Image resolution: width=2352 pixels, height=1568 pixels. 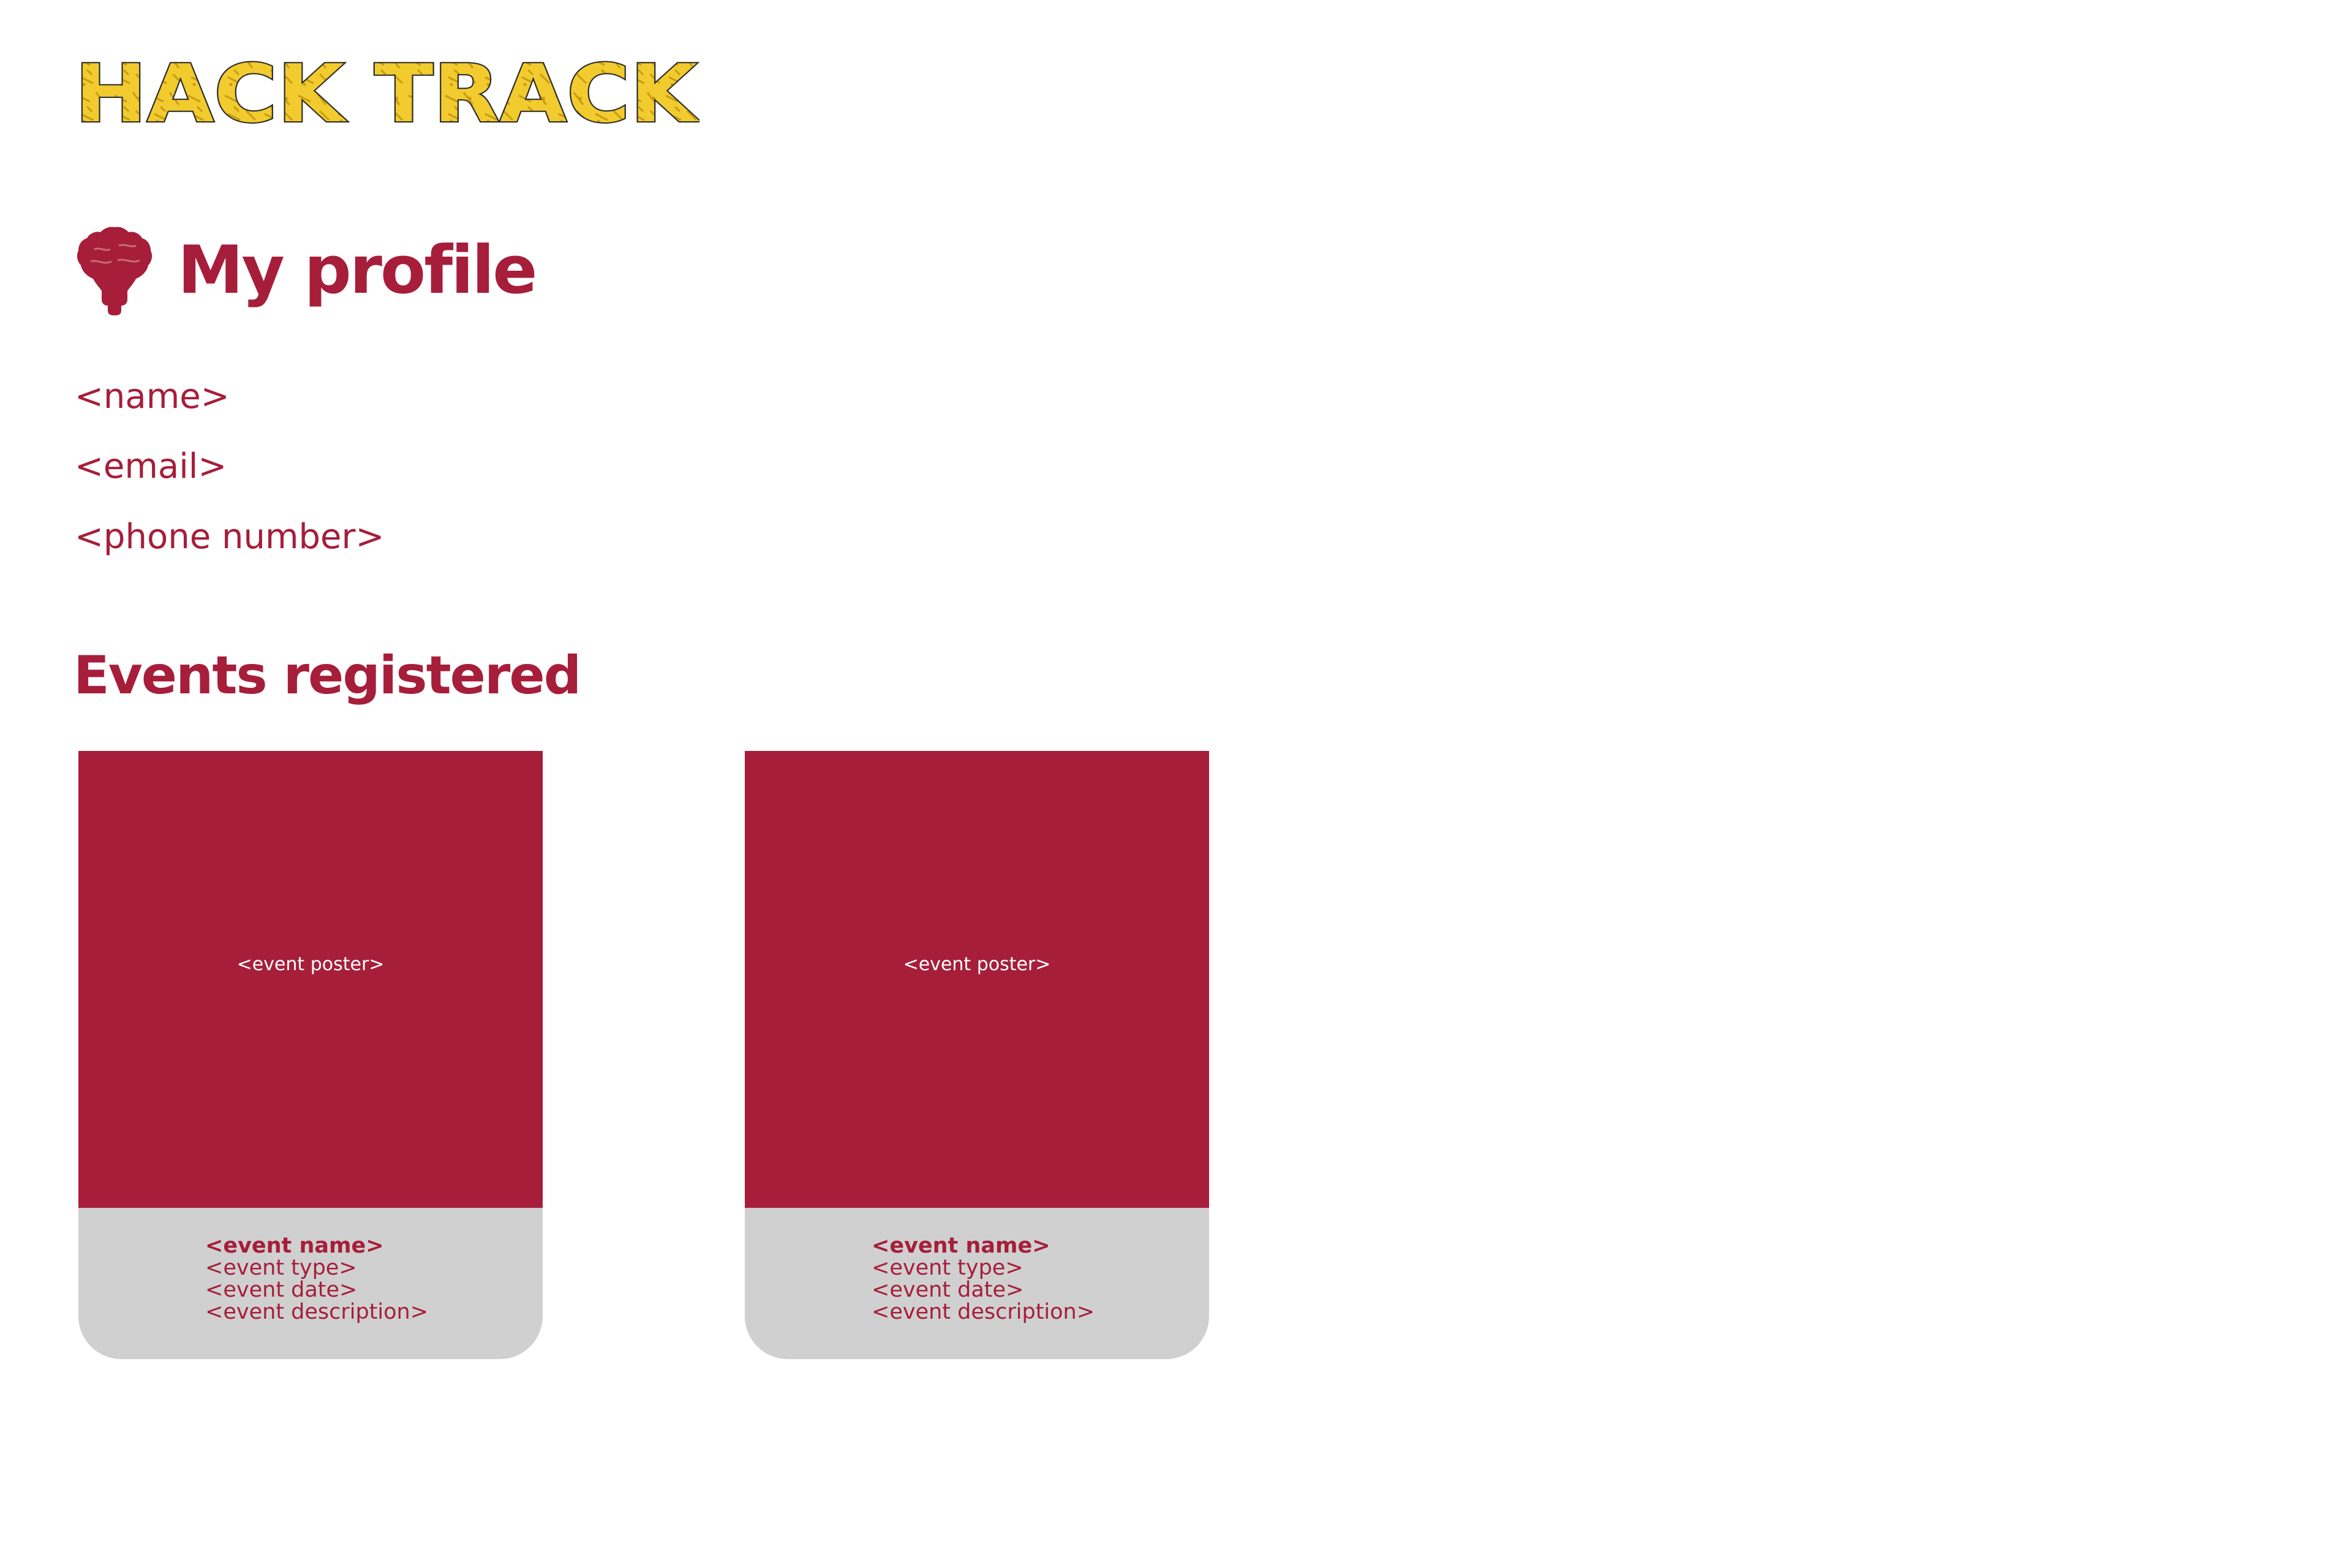 I want to click on profile-phone-number: <phone number>, so click(x=230, y=537).